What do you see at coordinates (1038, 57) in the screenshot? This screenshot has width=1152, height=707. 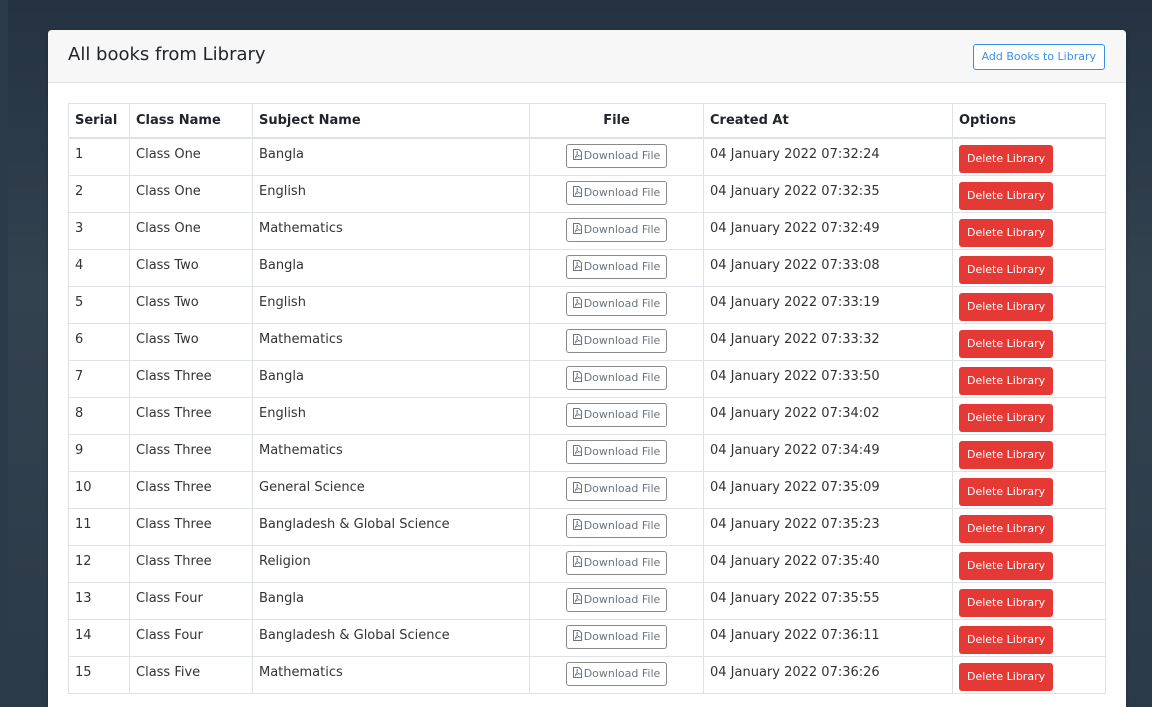 I see `add-books-button: Add Books to Library` at bounding box center [1038, 57].